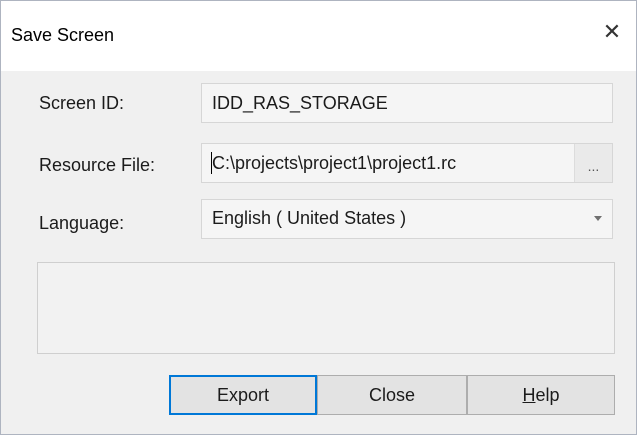  Describe the element at coordinates (612, 32) in the screenshot. I see `close-icon: ✕` at that location.